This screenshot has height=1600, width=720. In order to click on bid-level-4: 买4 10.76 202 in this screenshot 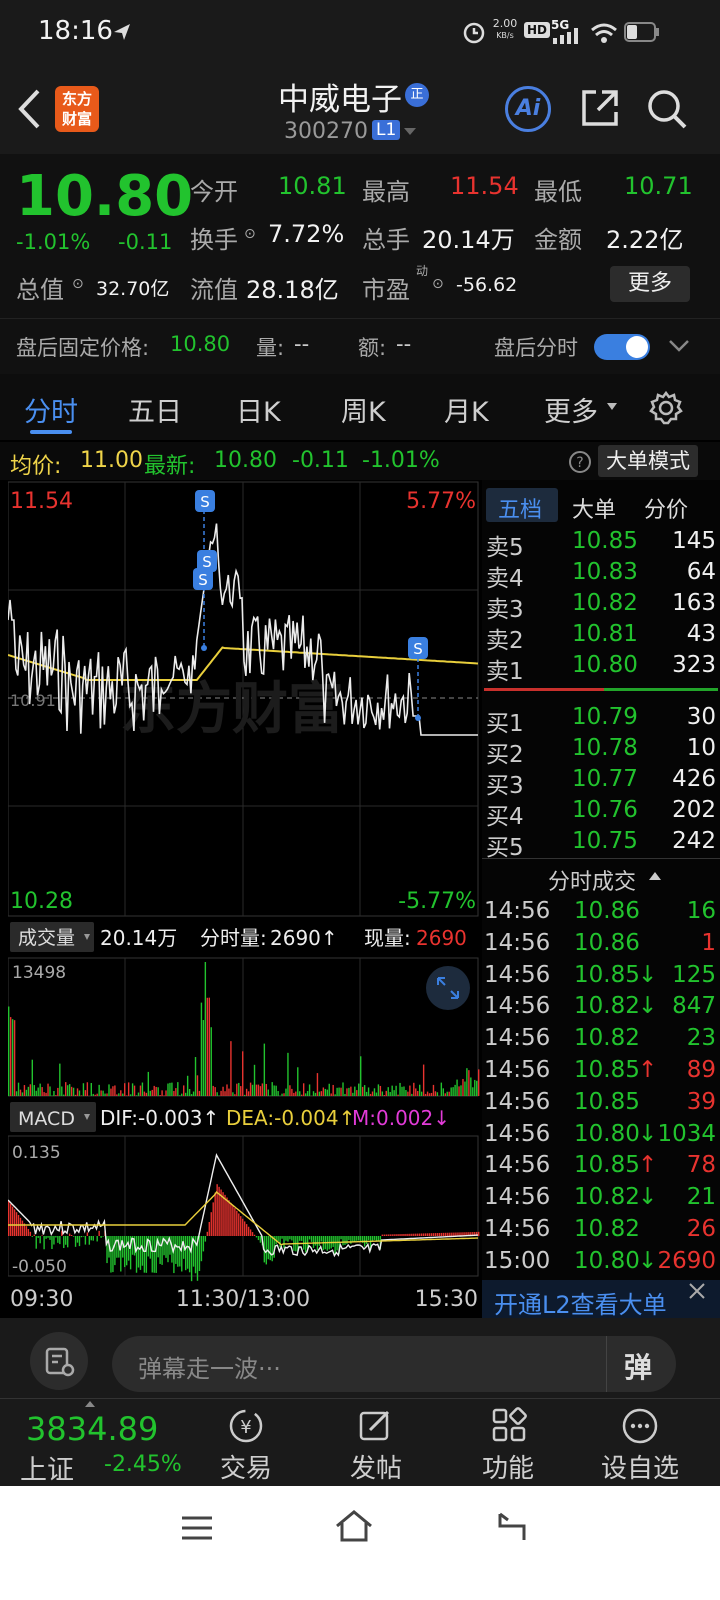, I will do `click(601, 813)`.